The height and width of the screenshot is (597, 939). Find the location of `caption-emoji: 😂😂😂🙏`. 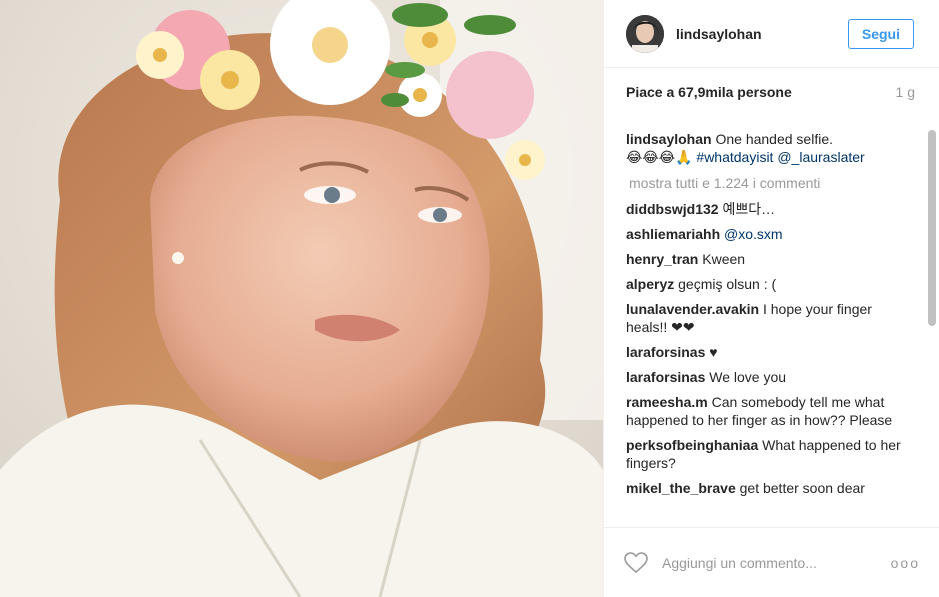

caption-emoji: 😂😂😂🙏 is located at coordinates (659, 157).